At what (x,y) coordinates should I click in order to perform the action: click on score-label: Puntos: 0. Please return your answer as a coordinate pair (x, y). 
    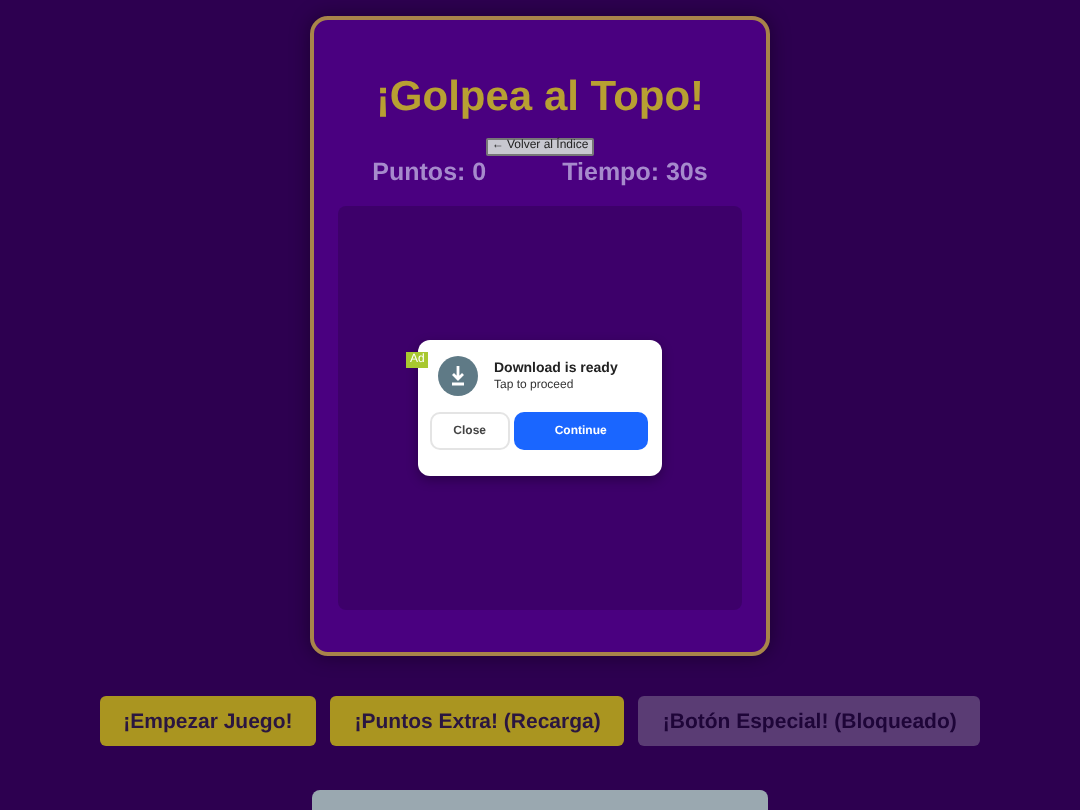
    Looking at the image, I should click on (429, 172).